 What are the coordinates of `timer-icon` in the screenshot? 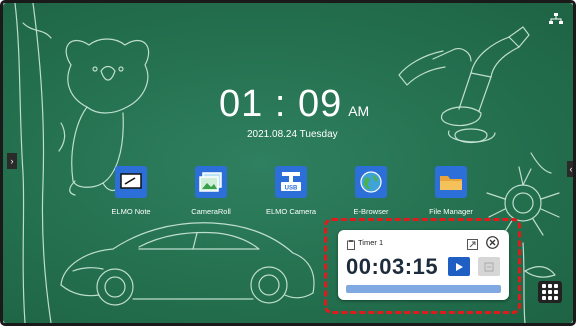 It's located at (351, 246).